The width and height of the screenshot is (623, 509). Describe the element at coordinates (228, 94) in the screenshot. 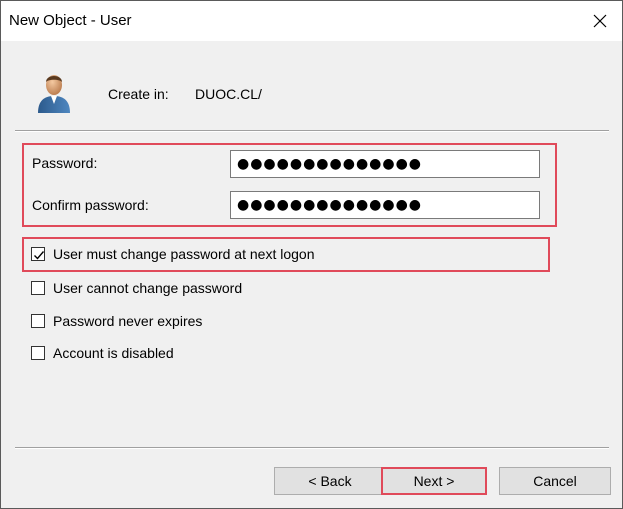

I see `create-in-path: DUOC.CL/` at that location.